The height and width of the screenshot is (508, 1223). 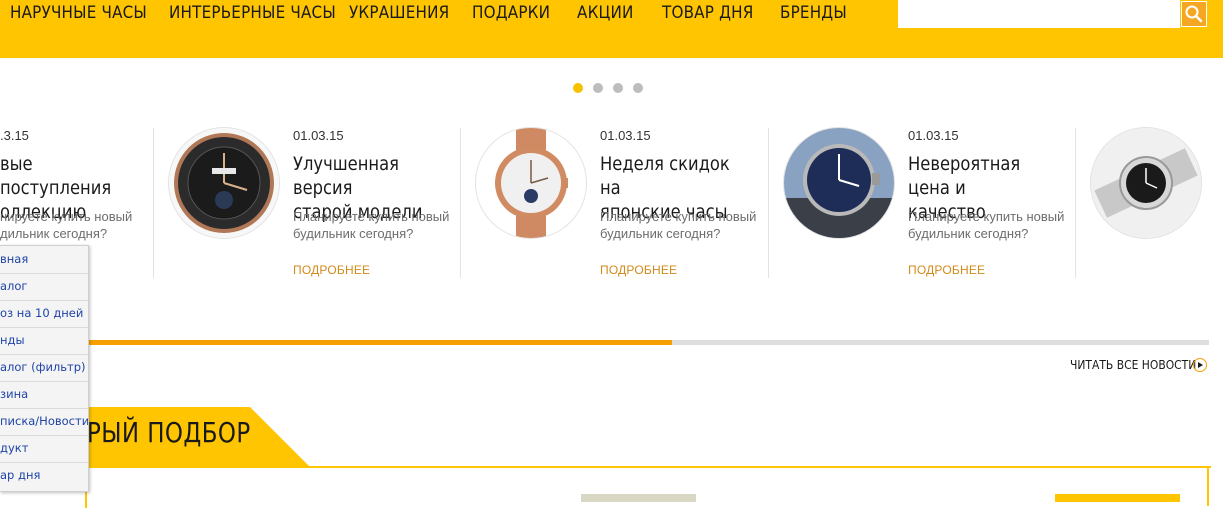 What do you see at coordinates (346, 176) in the screenshot?
I see `news-title-line: Улучшенная версия` at bounding box center [346, 176].